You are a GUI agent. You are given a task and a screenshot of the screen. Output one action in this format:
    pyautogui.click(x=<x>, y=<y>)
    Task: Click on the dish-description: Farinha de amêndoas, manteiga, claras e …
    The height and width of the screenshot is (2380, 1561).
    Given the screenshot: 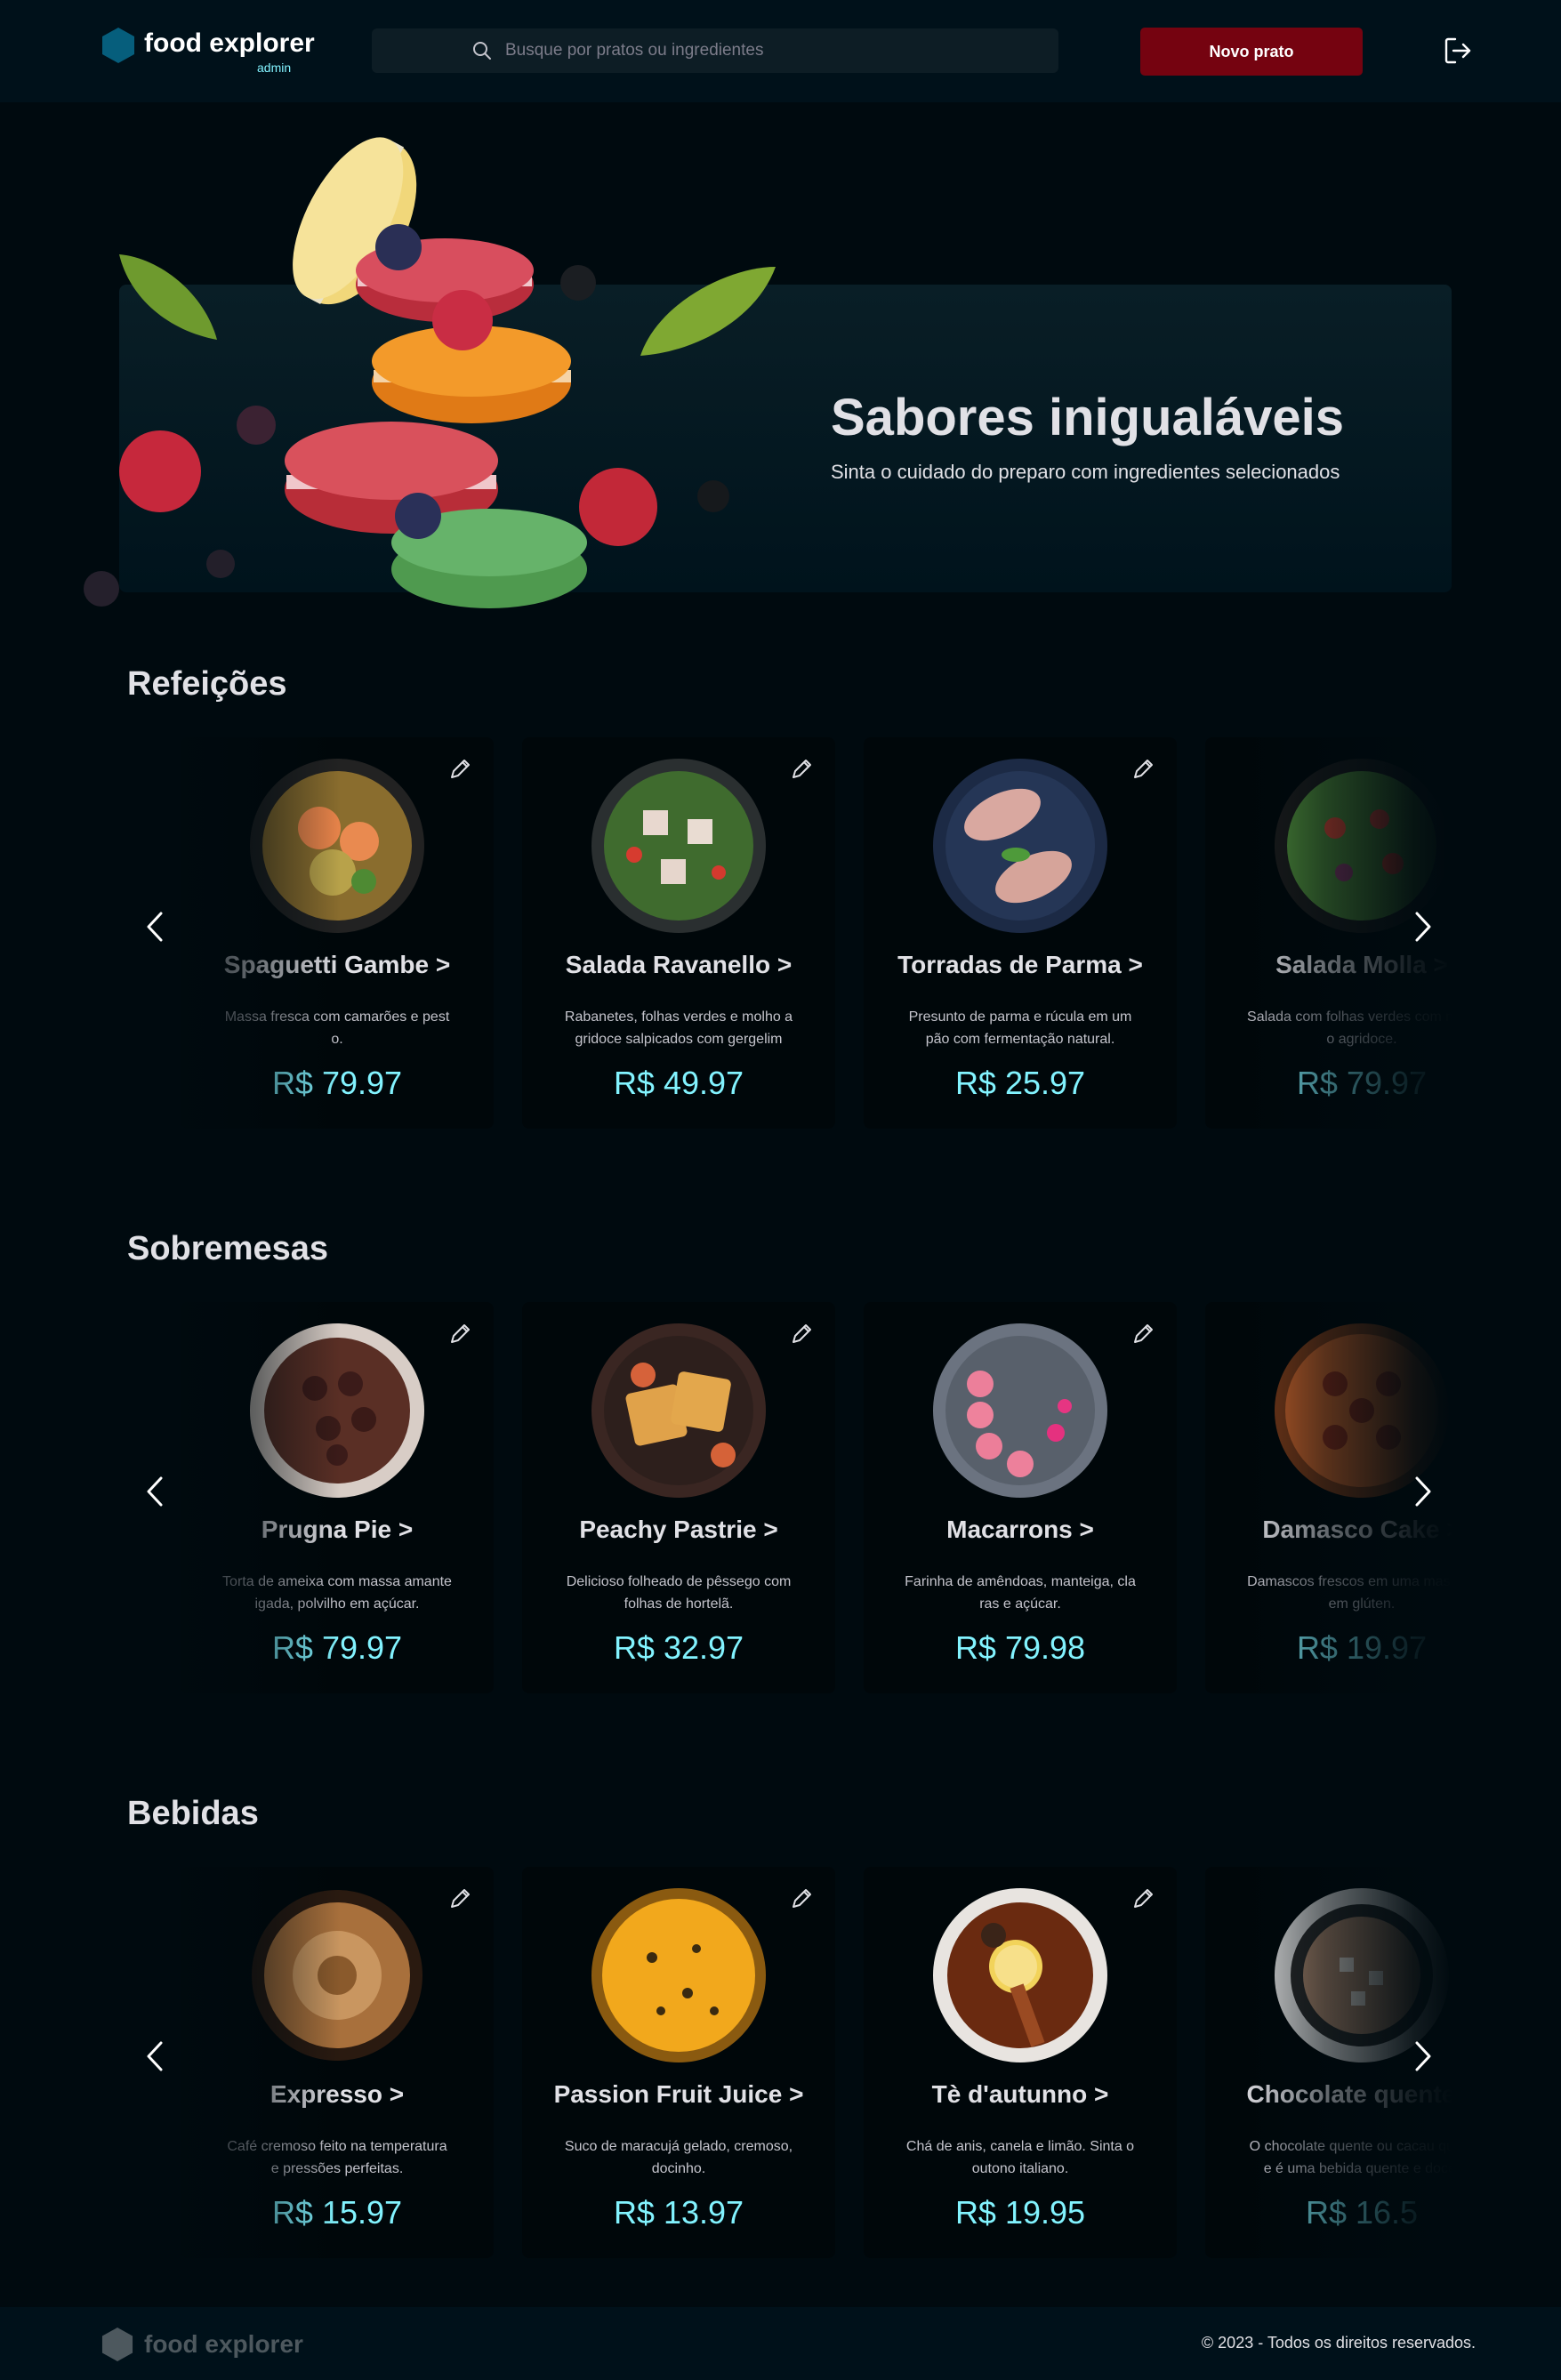 What is the action you would take?
    pyautogui.click(x=1020, y=1593)
    